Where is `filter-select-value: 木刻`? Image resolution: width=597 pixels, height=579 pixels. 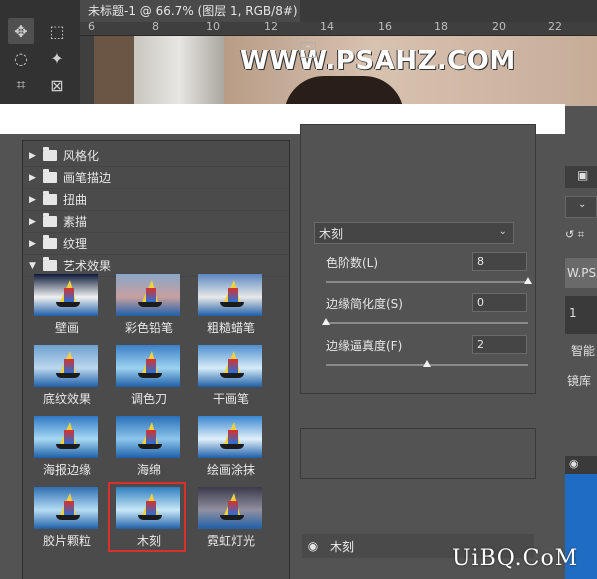 filter-select-value: 木刻 is located at coordinates (331, 233).